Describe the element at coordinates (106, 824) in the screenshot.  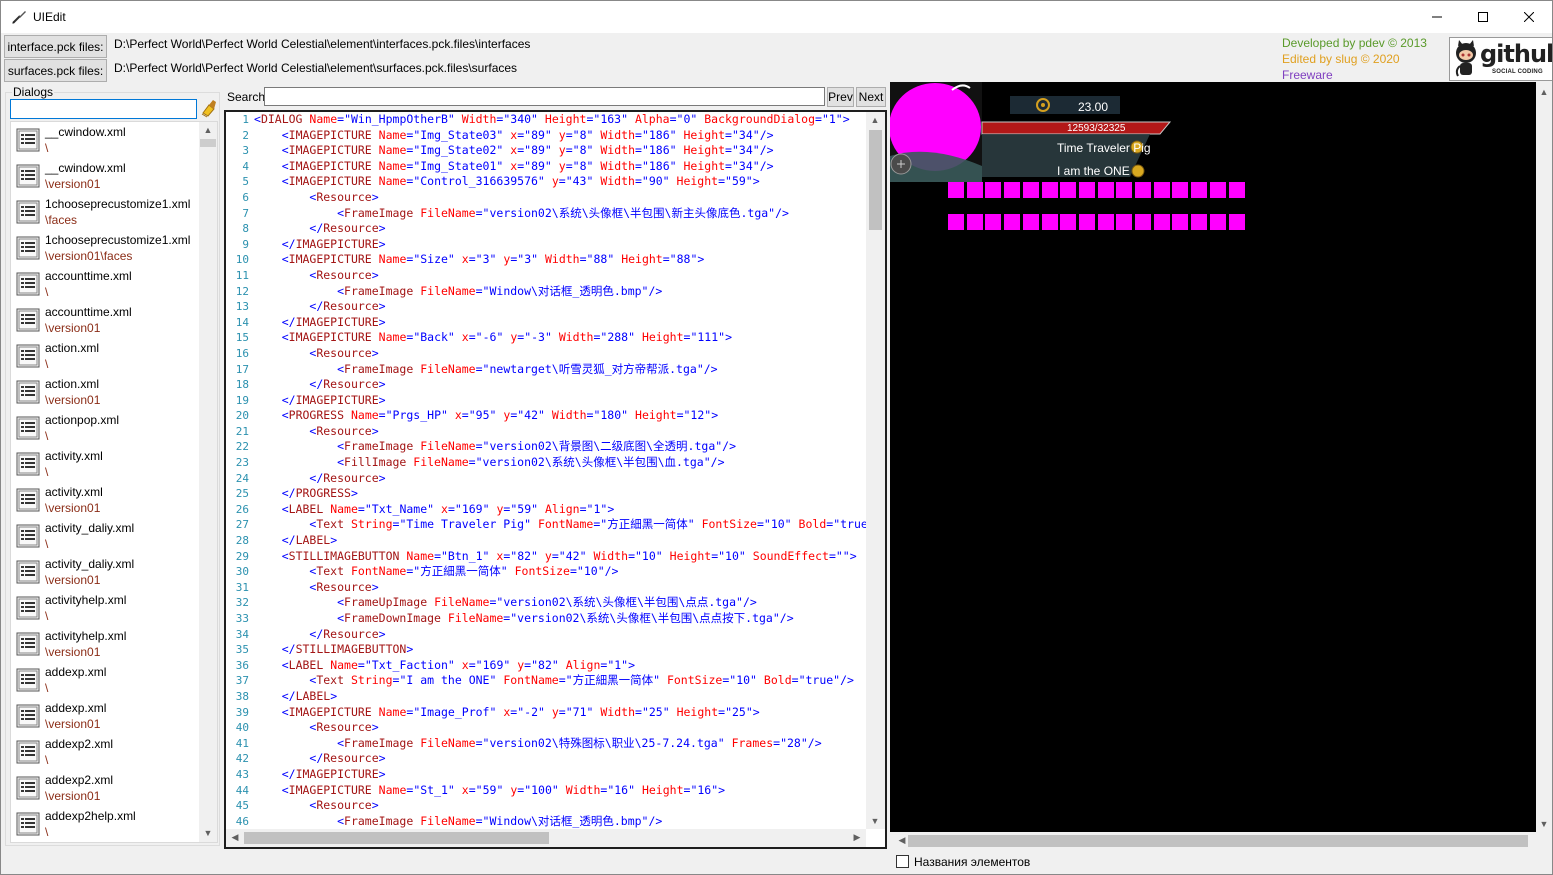
I see `file-list-item: addexp2help.xml \` at that location.